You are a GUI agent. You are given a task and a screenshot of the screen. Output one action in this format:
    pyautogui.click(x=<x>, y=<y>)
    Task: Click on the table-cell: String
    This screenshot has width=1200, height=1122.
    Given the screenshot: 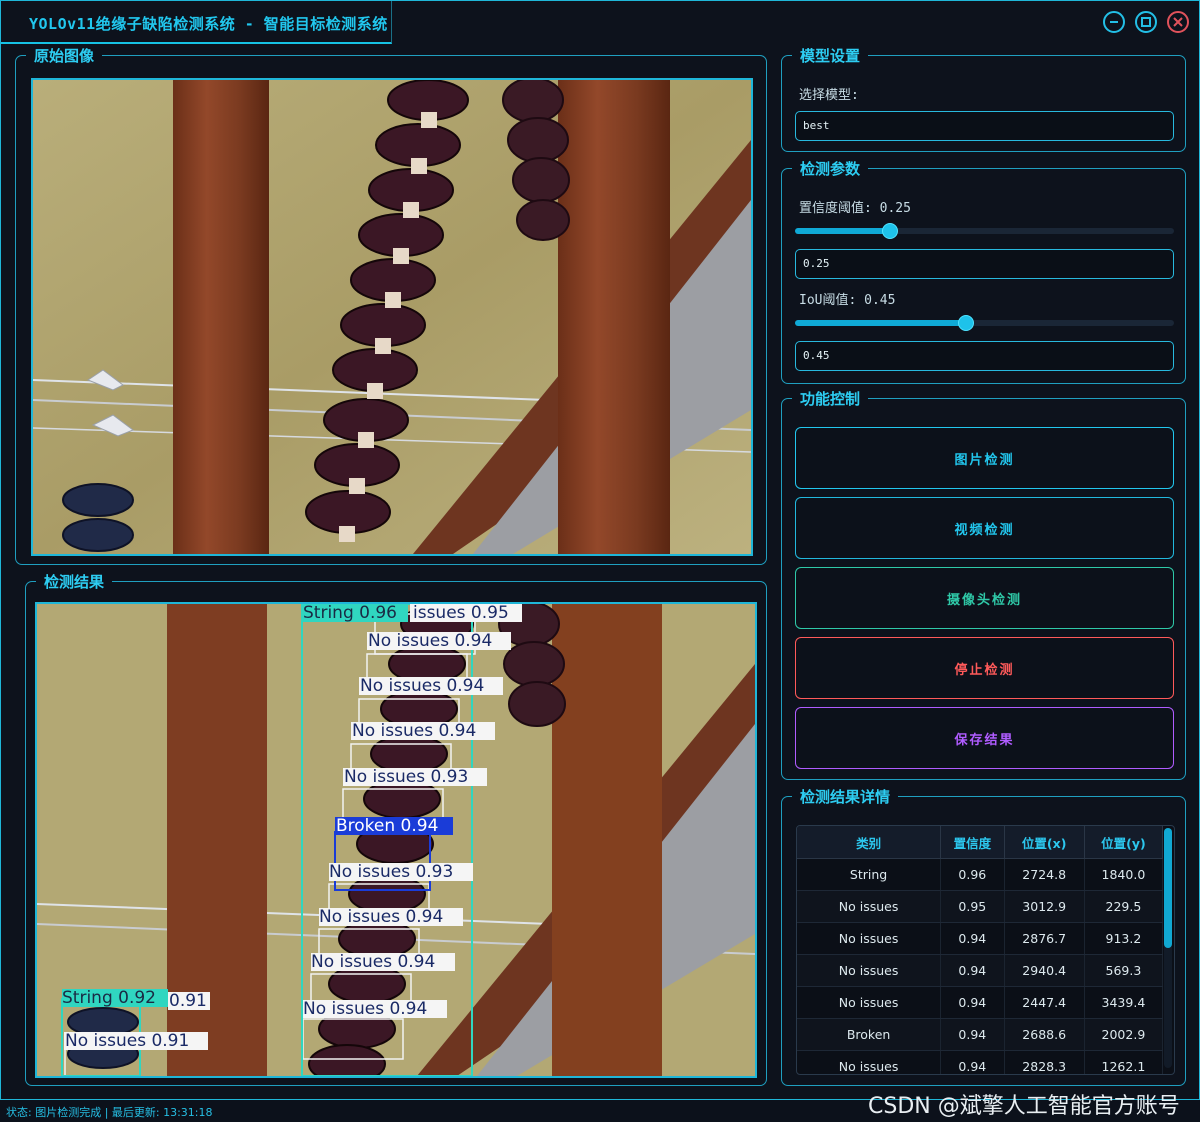 What is the action you would take?
    pyautogui.click(x=869, y=874)
    